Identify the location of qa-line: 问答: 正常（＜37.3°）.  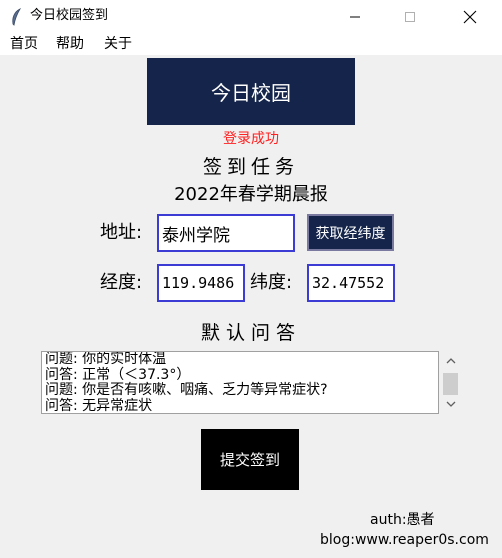
(118, 374).